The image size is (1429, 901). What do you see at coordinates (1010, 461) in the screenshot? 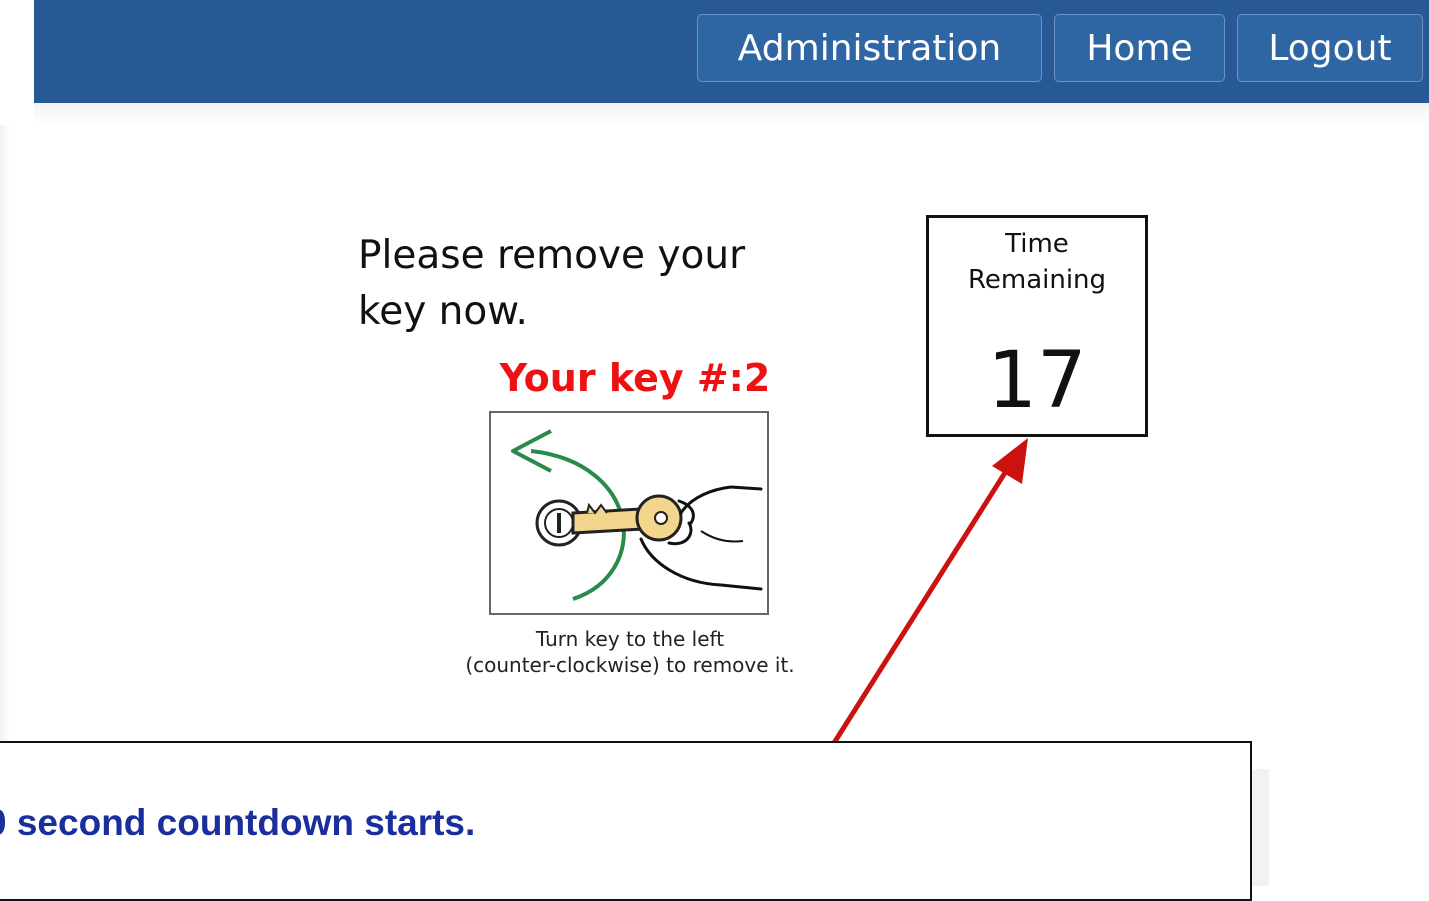
I see `arrow-head-icon` at bounding box center [1010, 461].